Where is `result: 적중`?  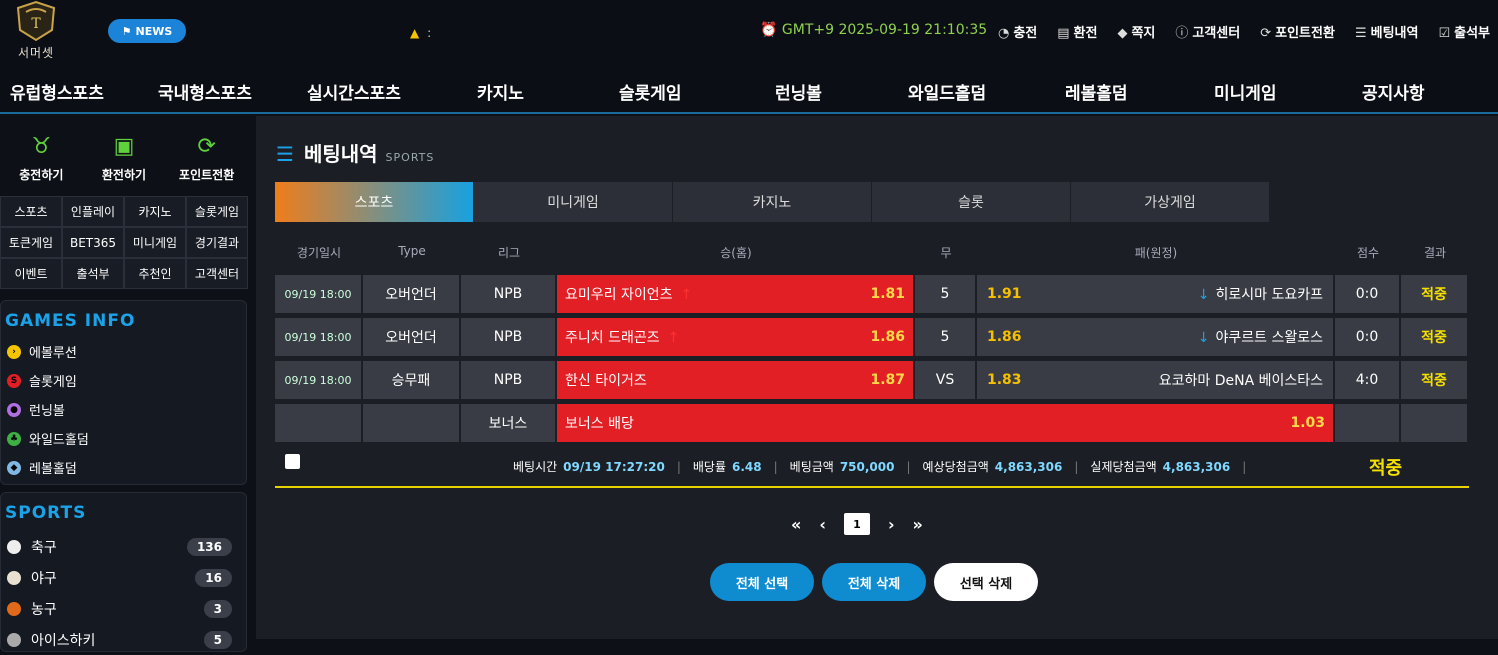 result: 적중 is located at coordinates (1435, 294).